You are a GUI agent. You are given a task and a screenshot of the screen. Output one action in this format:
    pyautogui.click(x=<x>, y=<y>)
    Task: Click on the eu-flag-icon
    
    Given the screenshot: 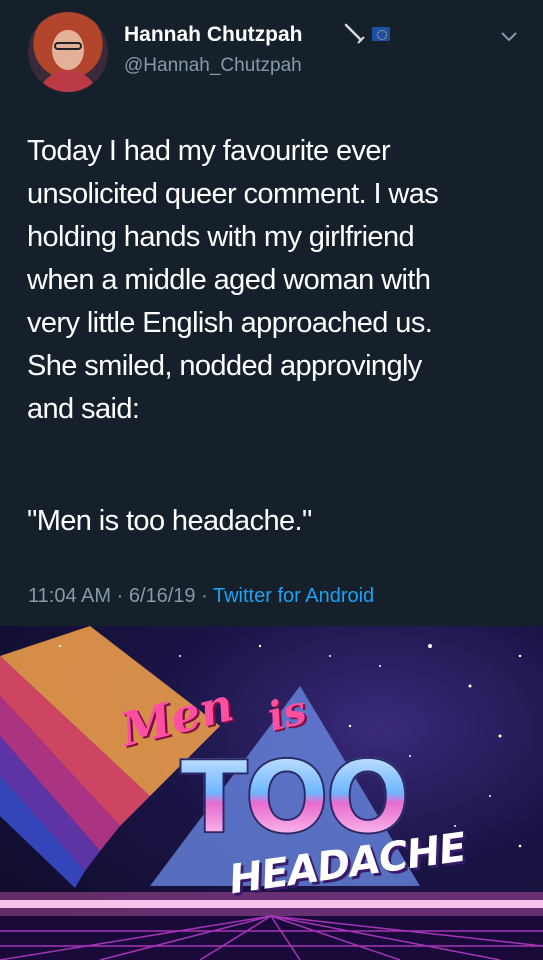 What is the action you would take?
    pyautogui.click(x=381, y=34)
    